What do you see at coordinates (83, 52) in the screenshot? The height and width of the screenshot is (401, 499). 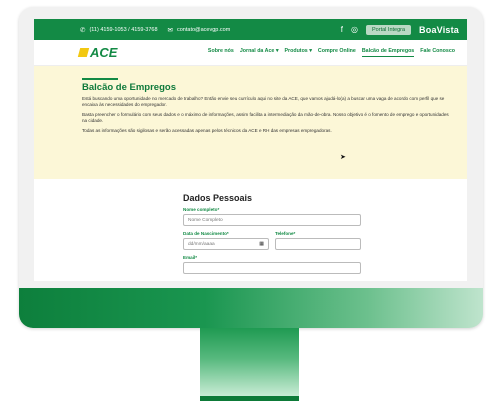 I see `logo-mark-icon` at bounding box center [83, 52].